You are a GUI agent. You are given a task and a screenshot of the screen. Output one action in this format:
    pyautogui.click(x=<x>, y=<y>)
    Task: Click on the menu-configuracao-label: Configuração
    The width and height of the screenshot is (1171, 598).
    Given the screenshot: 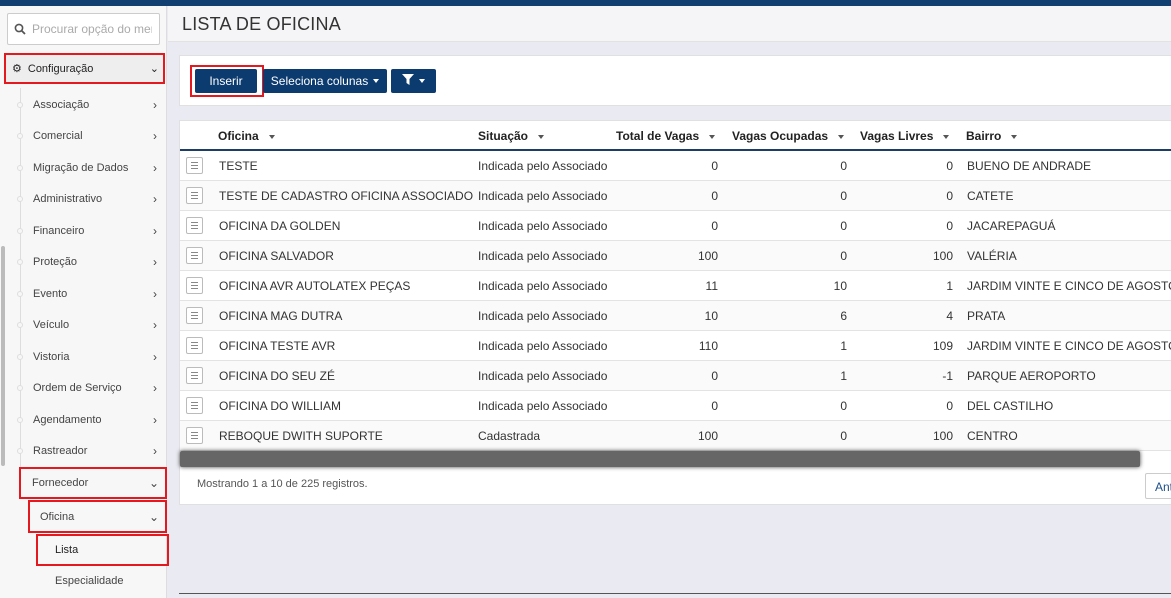 What is the action you would take?
    pyautogui.click(x=60, y=68)
    